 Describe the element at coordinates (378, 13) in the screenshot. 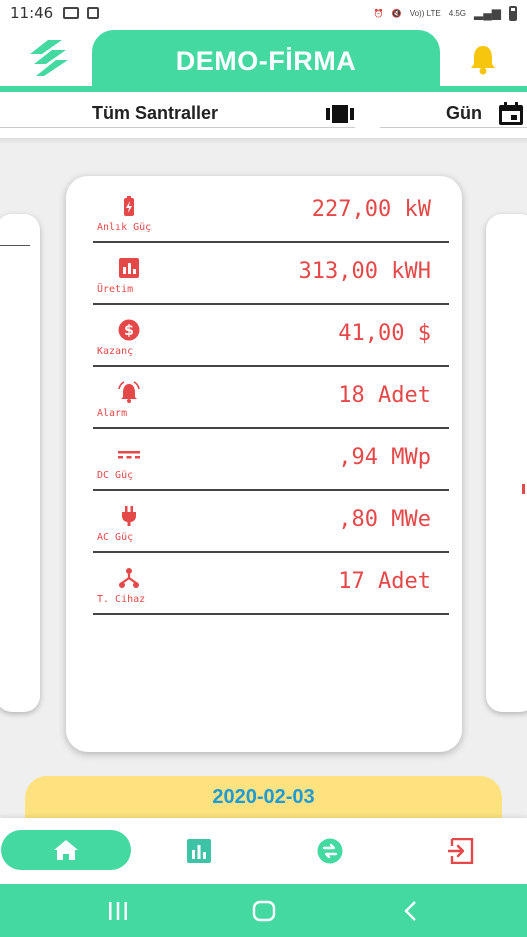

I see `alarm-clock-icon: ⏰` at that location.